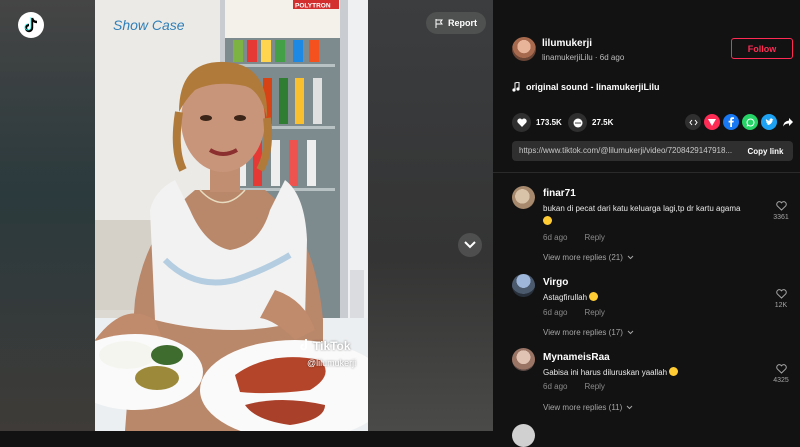  I want to click on comment-like: 4325, so click(781, 374).